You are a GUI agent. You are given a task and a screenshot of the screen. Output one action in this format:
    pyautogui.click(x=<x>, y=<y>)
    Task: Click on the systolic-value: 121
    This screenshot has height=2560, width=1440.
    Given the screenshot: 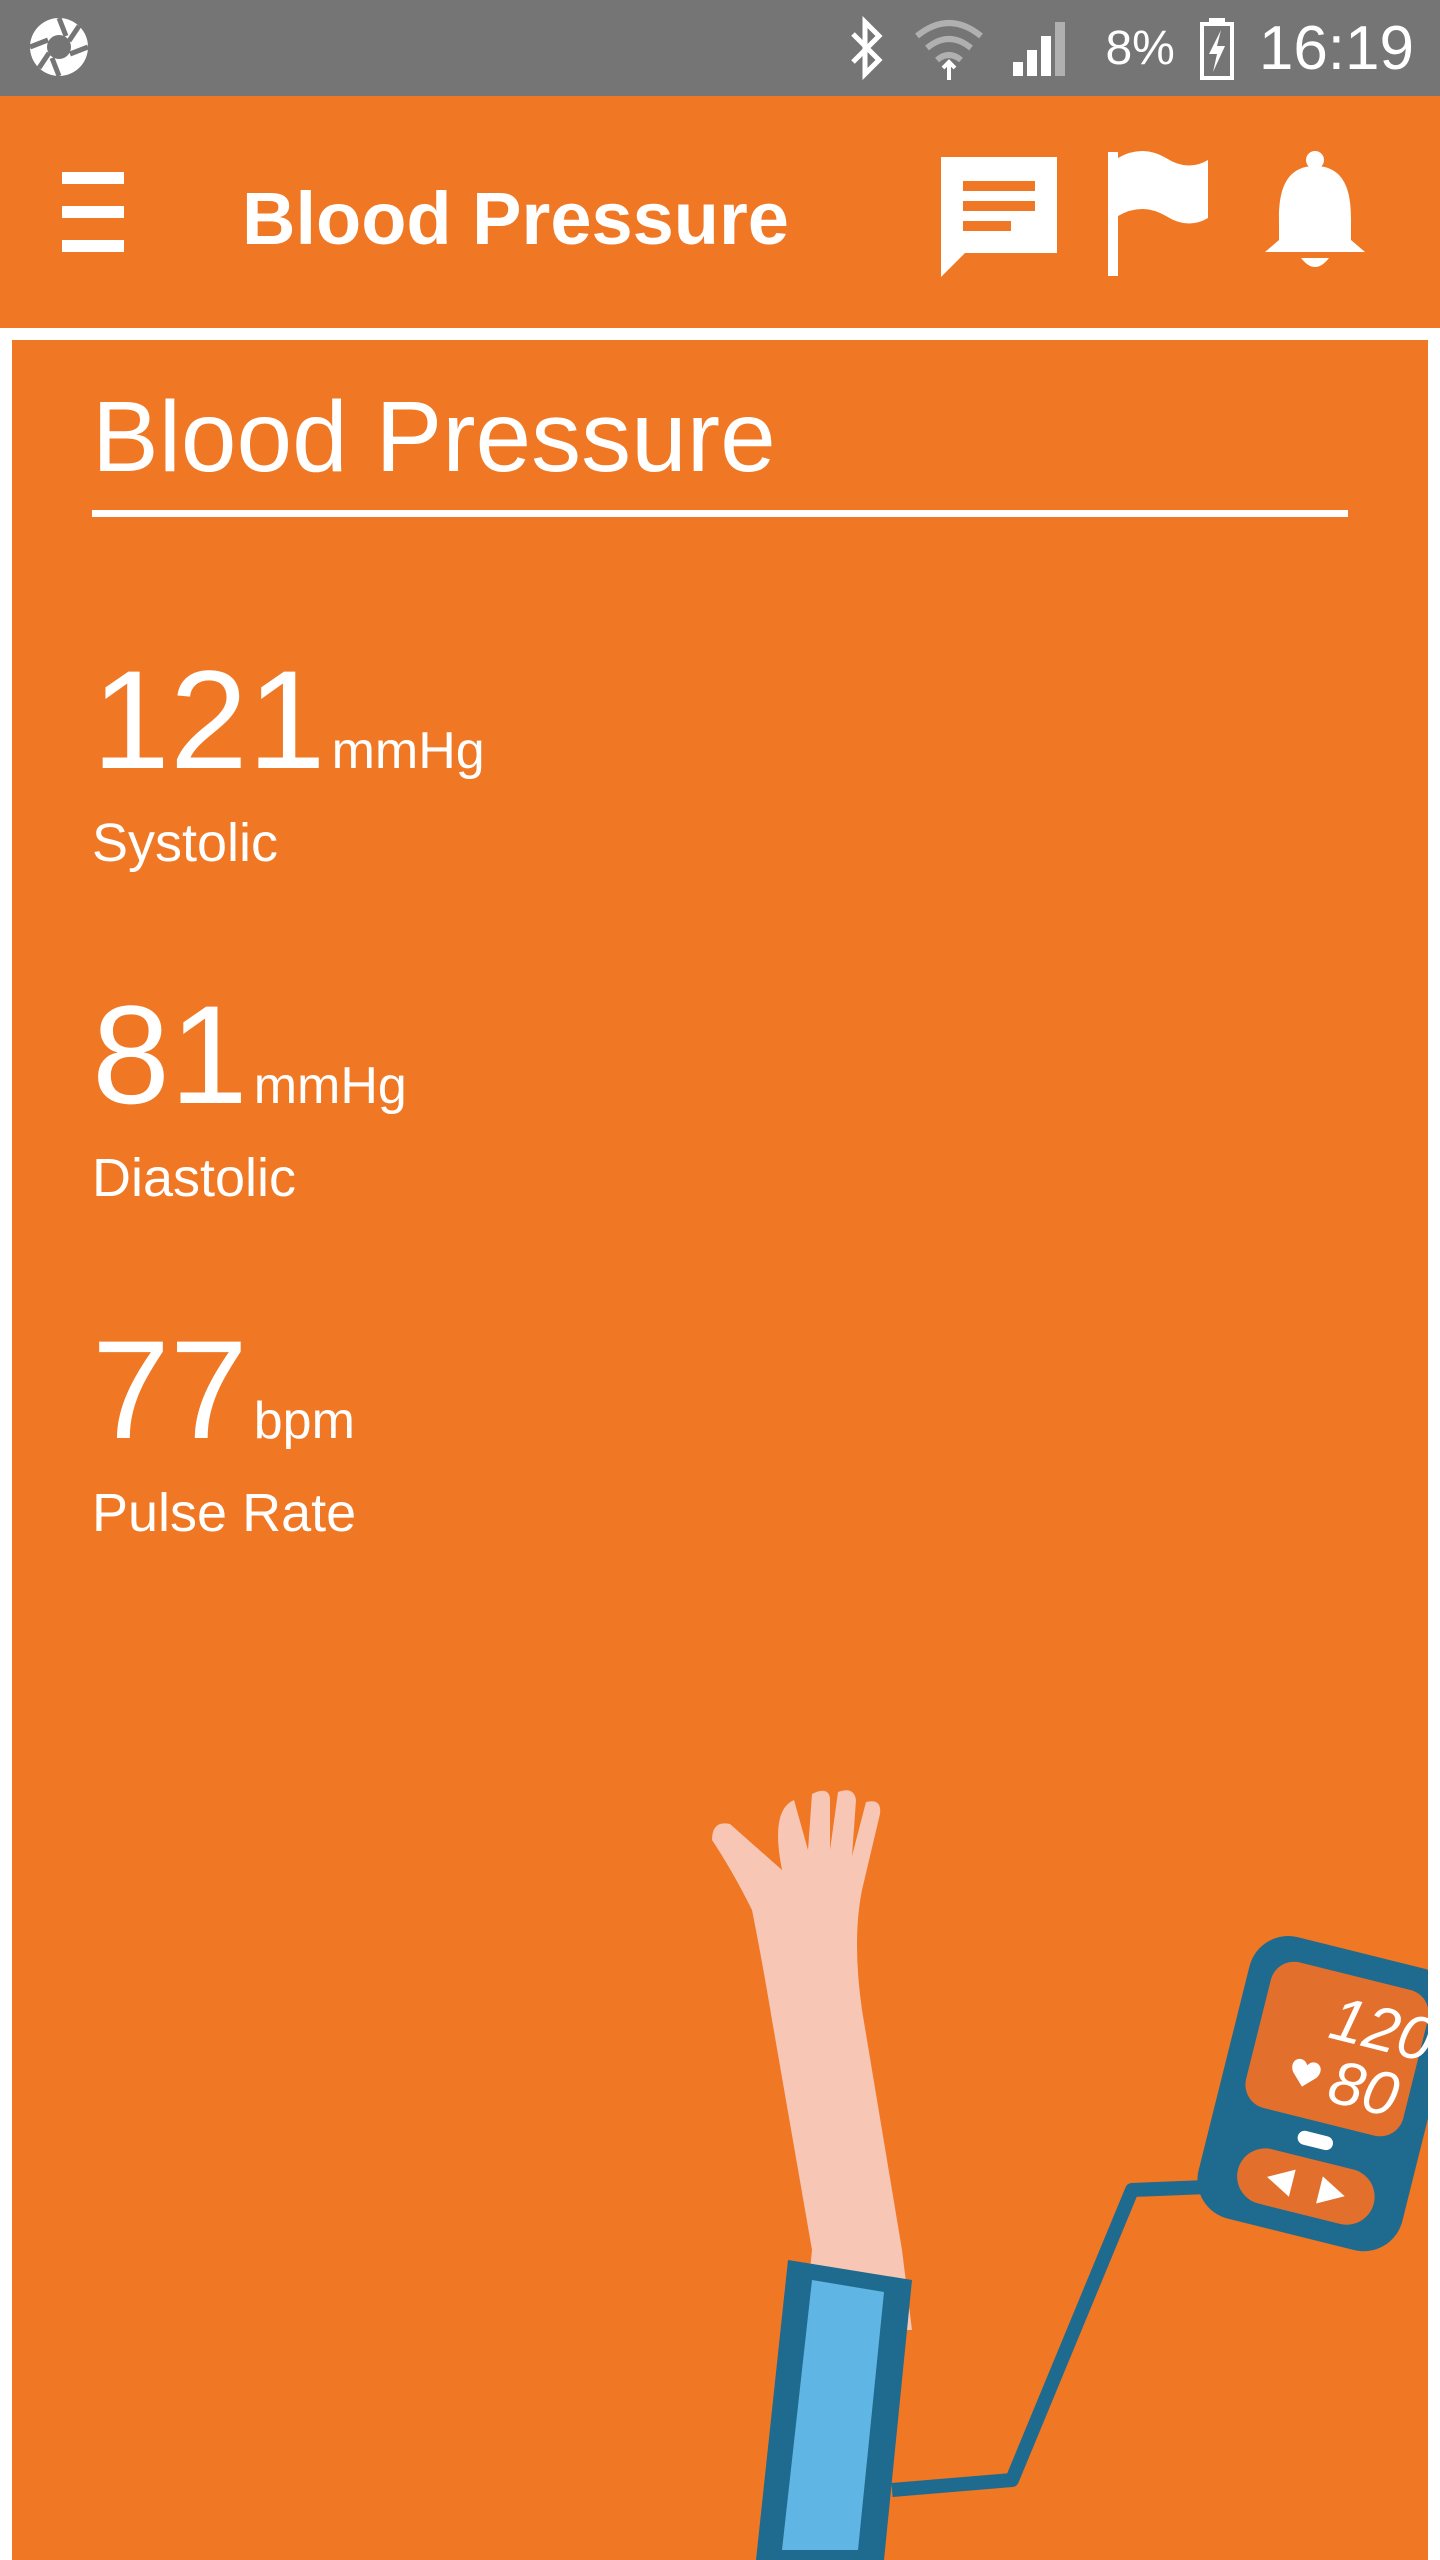 What is the action you would take?
    pyautogui.click(x=209, y=719)
    